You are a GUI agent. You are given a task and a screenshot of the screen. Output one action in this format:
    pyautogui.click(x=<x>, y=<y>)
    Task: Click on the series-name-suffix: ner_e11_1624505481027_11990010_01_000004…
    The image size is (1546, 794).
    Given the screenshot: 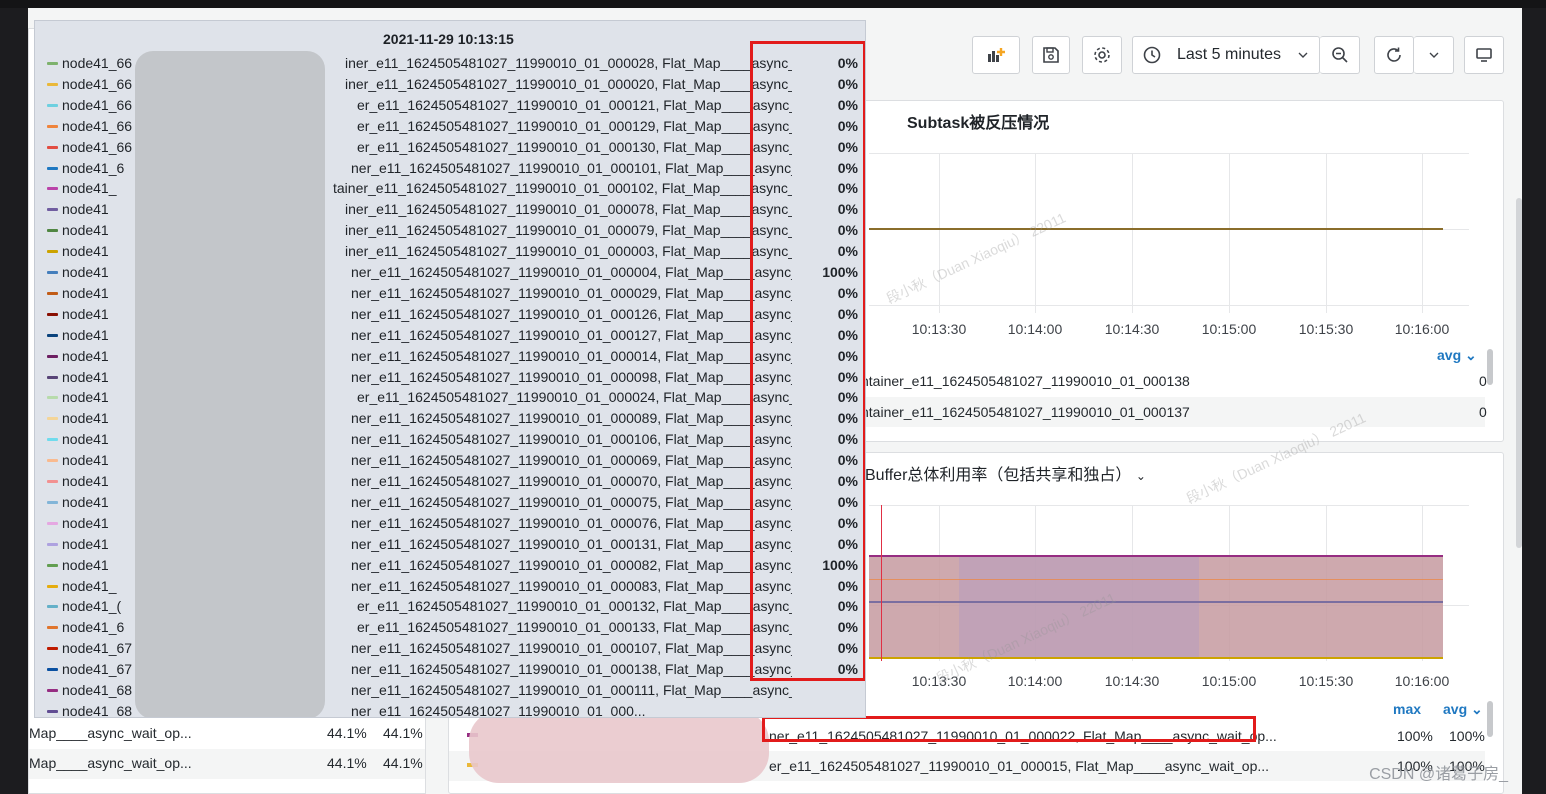 What is the action you would take?
    pyautogui.click(x=571, y=272)
    